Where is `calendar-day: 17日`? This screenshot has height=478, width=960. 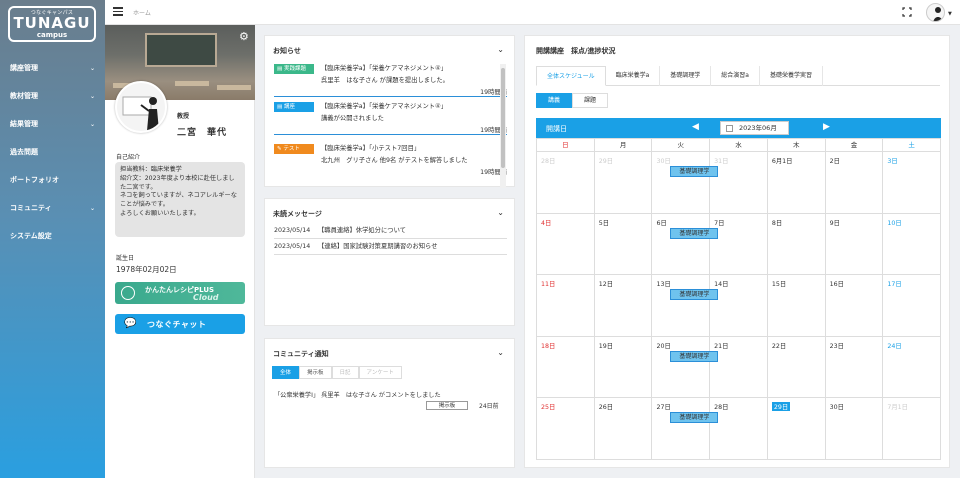
calendar-day: 17日 is located at coordinates (912, 306).